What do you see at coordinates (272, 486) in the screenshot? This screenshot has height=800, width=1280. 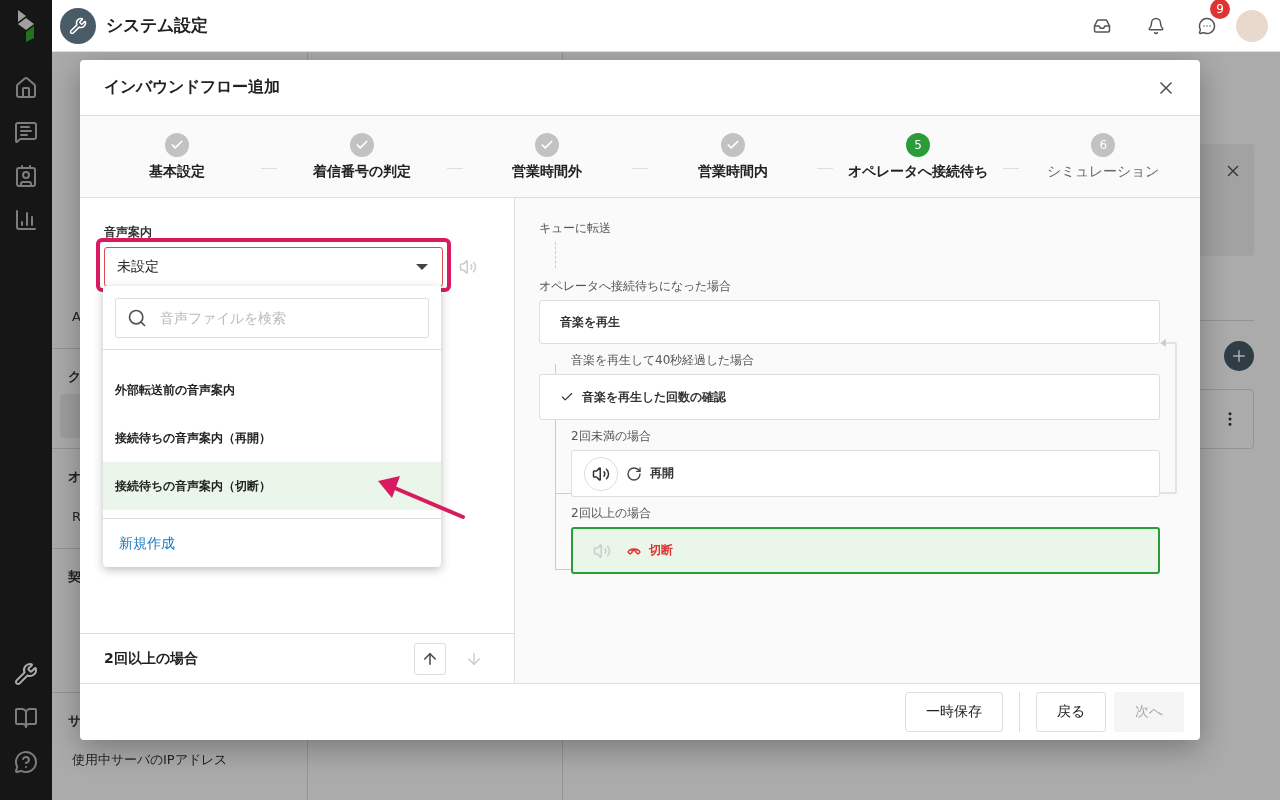 I see `menu-option: 接続待ちの音声案内（切断）` at bounding box center [272, 486].